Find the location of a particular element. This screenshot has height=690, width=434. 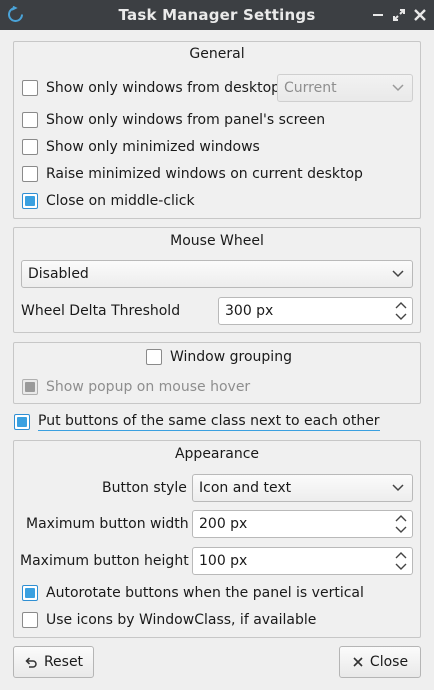

max-height-label: Maximum button height is located at coordinates (104, 561).